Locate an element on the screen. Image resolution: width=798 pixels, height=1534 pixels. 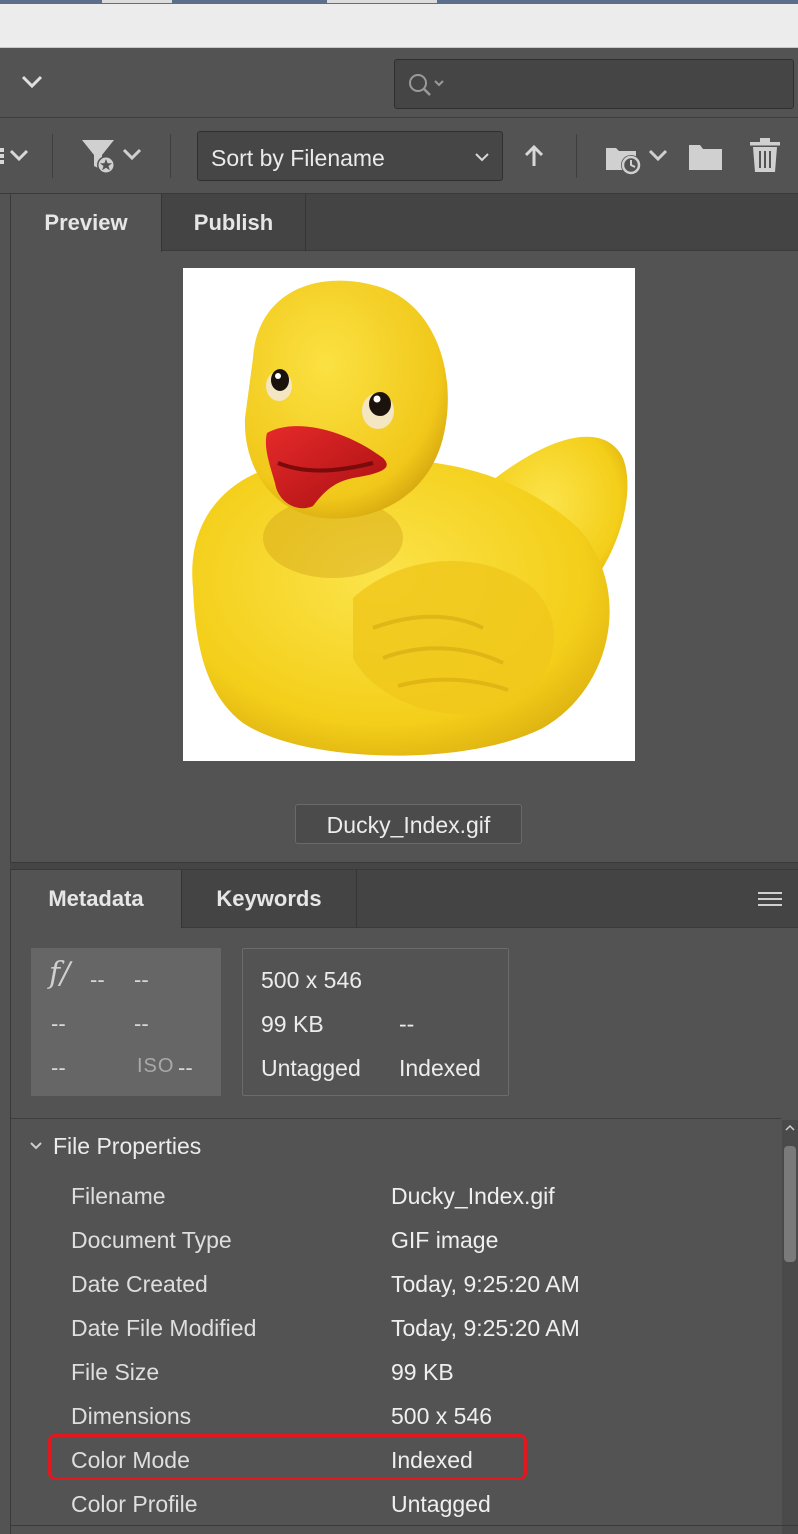
sort-dropdown-label: Sort by Filename is located at coordinates (298, 158).